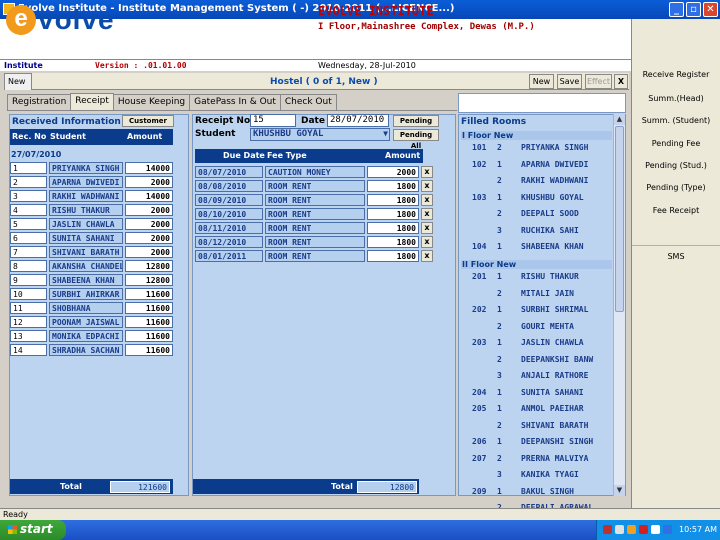 This screenshot has height=540, width=720. I want to click on summ-head-button: Summ.(Head), so click(676, 99).